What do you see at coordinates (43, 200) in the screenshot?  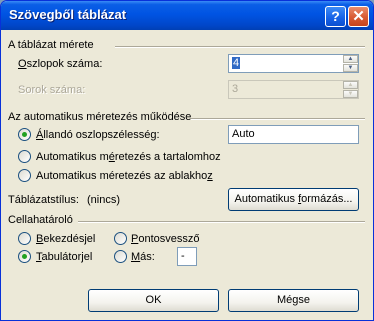 I see `table-style-label: Táblázatstílus:` at bounding box center [43, 200].